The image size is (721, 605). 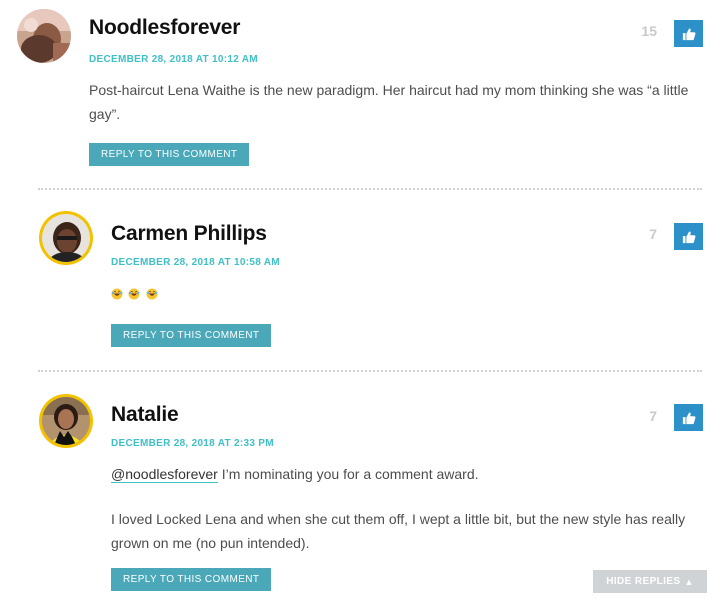 I want to click on mention-link: @noodlesforever, so click(x=164, y=474).